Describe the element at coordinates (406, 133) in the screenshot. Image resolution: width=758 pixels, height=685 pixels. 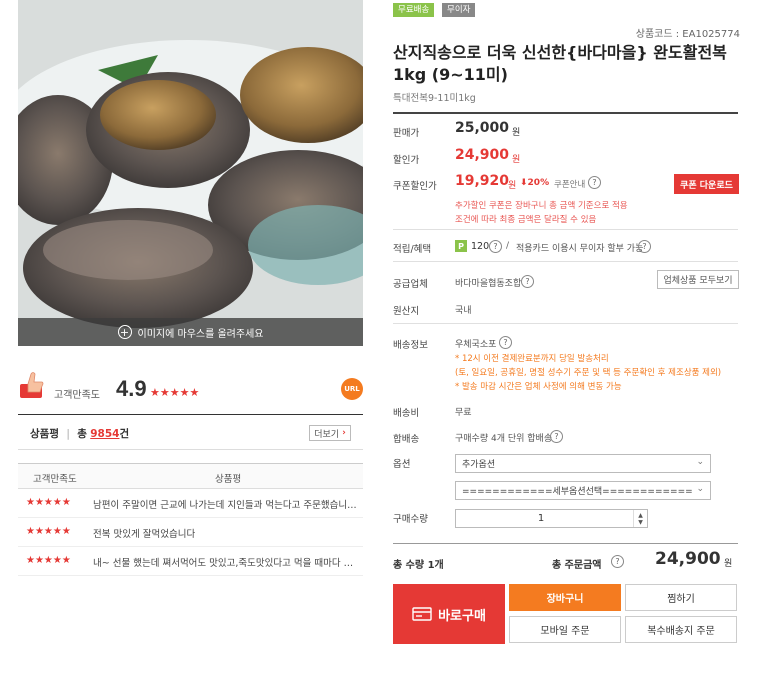
I see `list-price-label: 판매가` at that location.